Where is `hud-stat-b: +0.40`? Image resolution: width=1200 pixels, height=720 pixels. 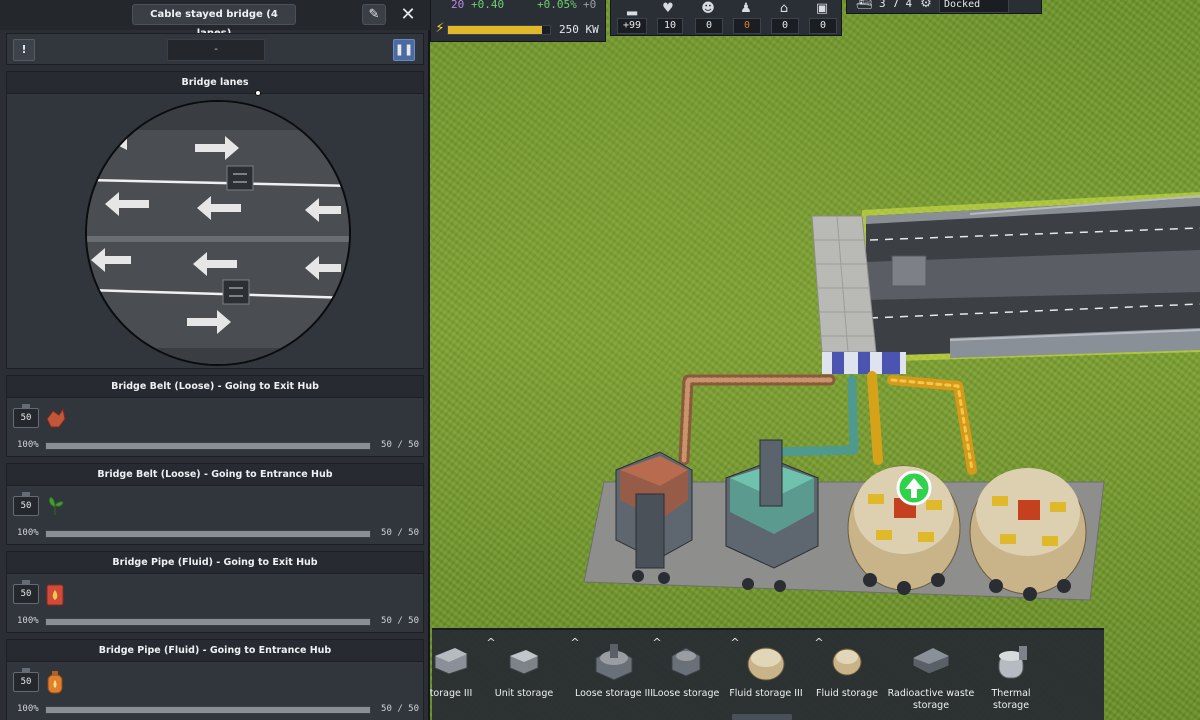
hud-stat-b: +0.40 is located at coordinates (488, 5).